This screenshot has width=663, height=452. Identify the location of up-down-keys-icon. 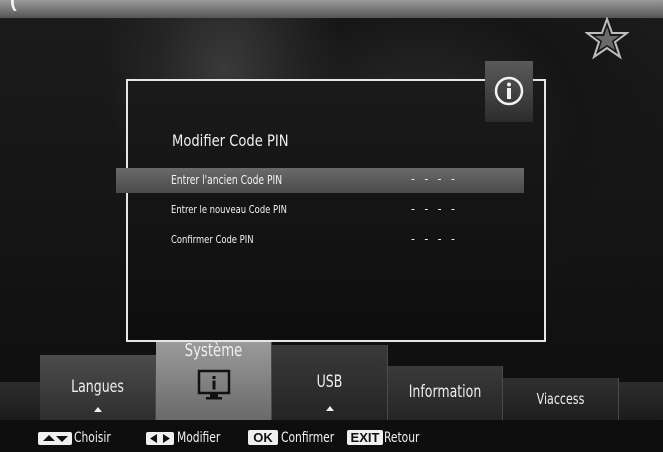
(55, 438).